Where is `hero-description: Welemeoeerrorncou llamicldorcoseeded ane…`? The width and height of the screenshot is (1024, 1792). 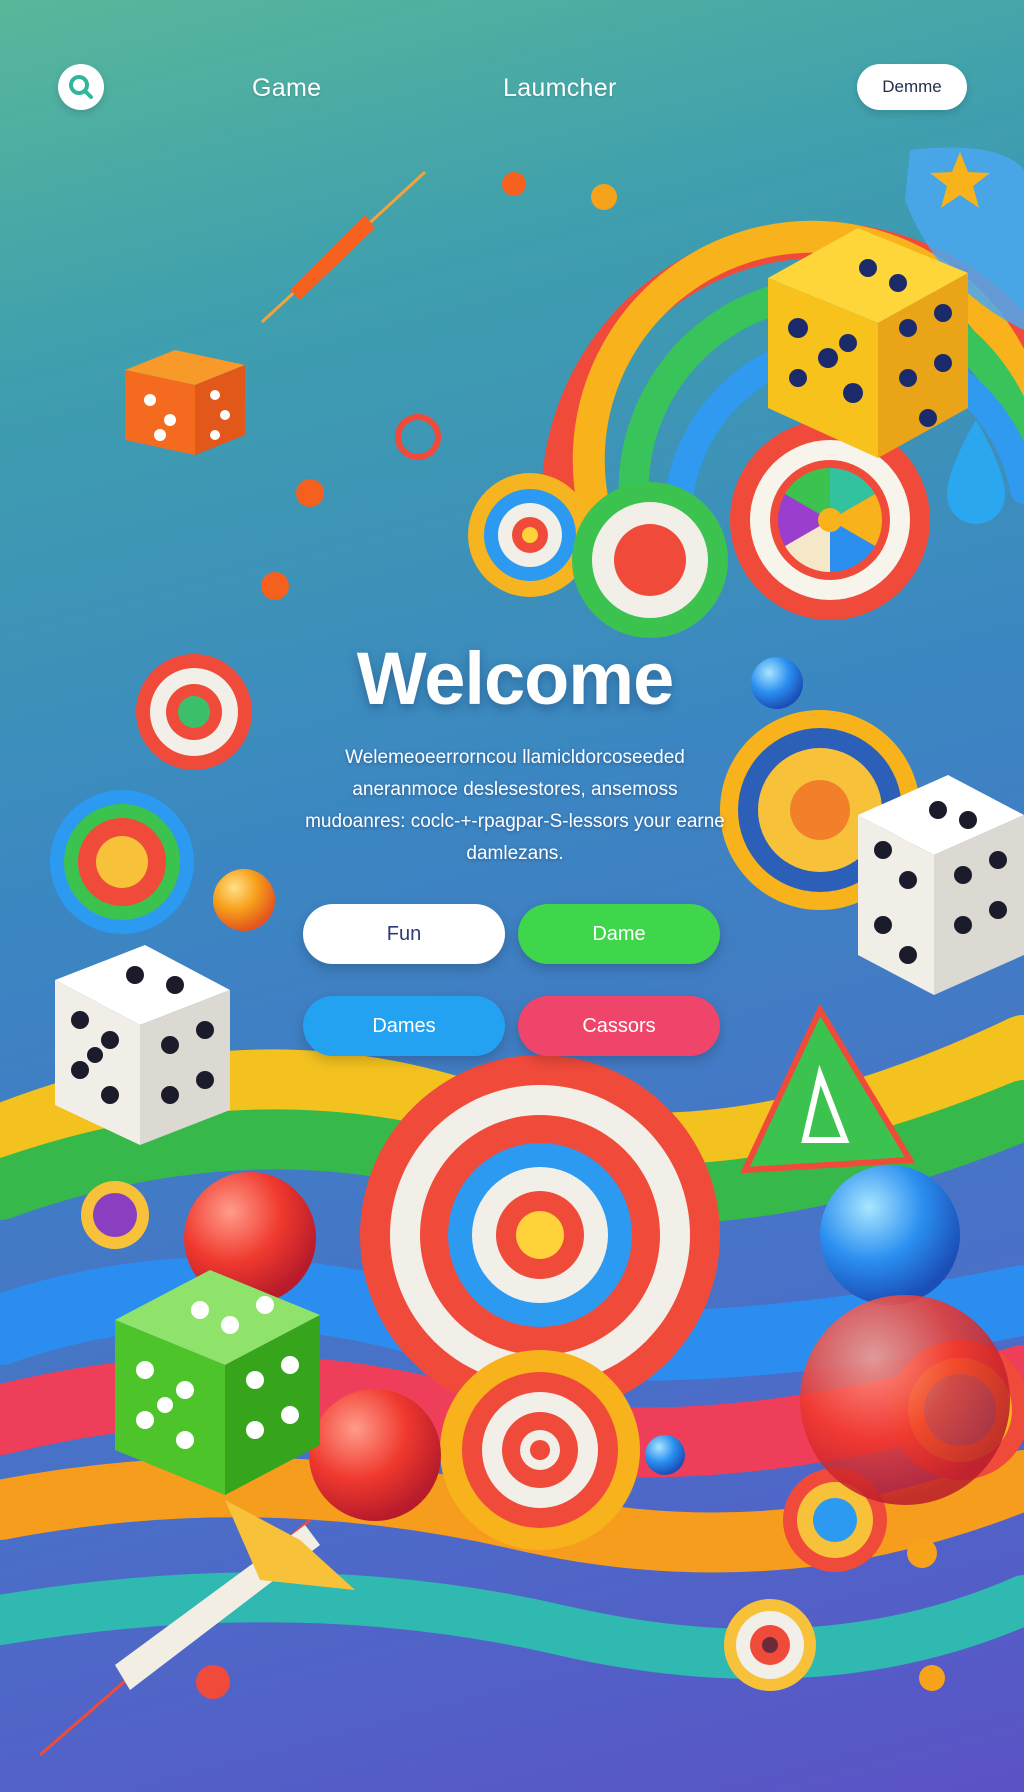
hero-description: Welemeoeerrorncou llamicldorcoseeded ane… is located at coordinates (515, 805).